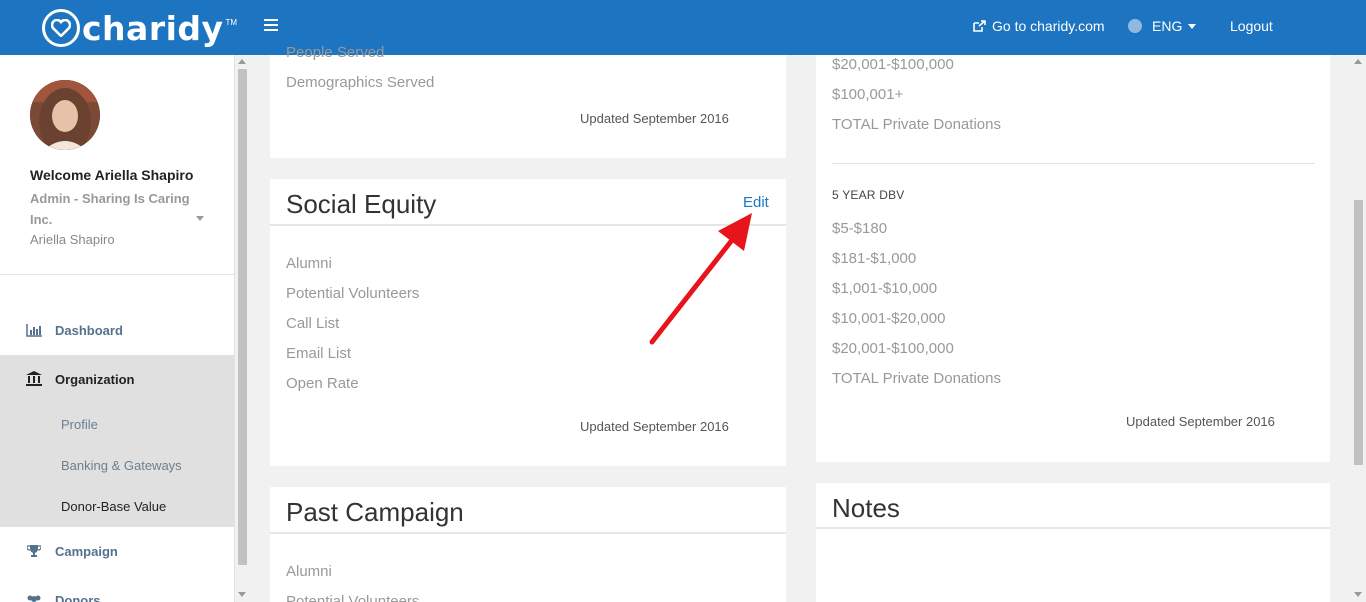  What do you see at coordinates (868, 94) in the screenshot?
I see `row-range: $100,001+` at bounding box center [868, 94].